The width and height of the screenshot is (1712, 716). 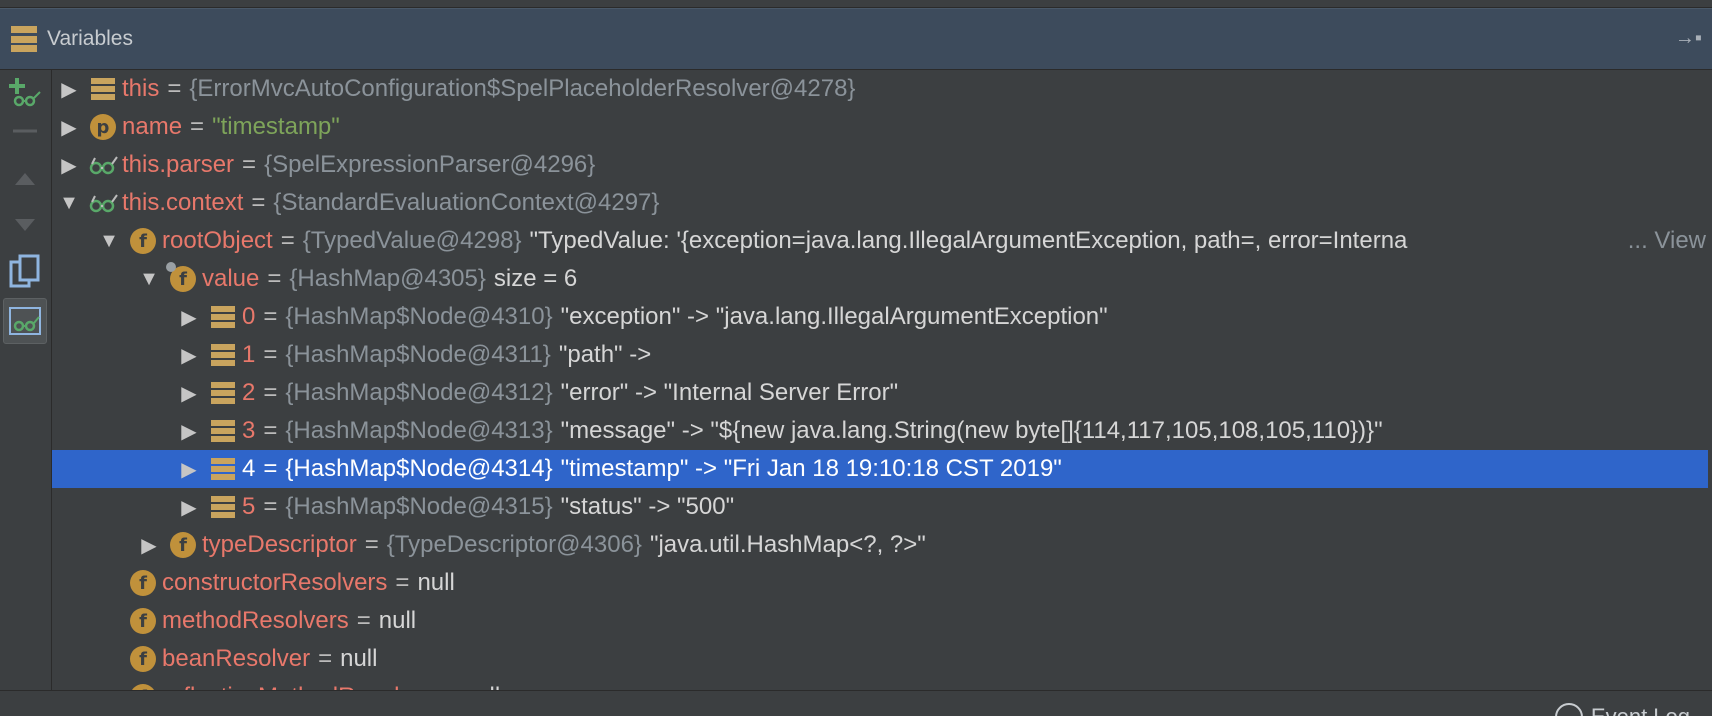 I want to click on tree-row: f reflectiveMethodResolver = null, so click(x=882, y=684).